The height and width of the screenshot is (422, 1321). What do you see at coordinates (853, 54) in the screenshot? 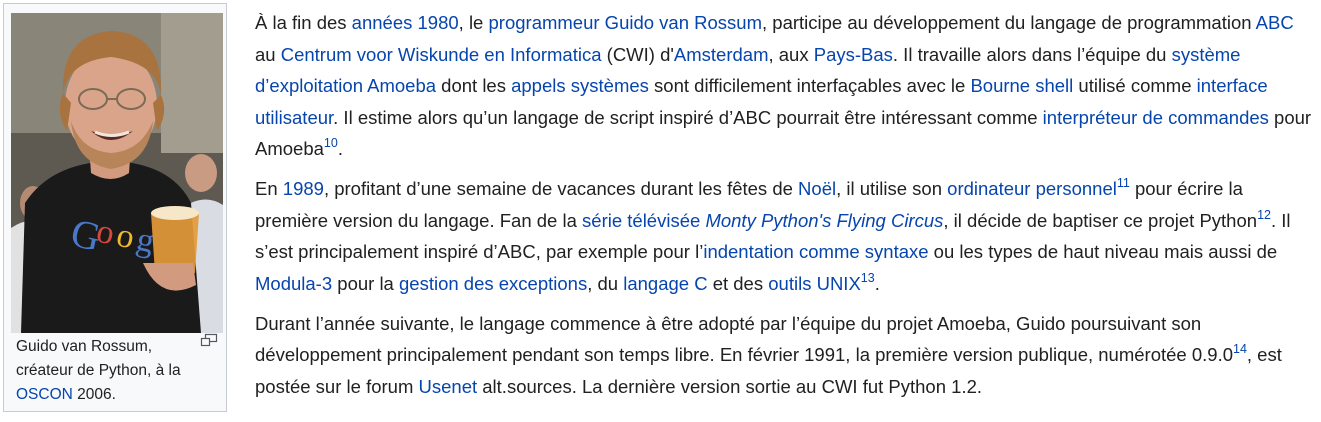
I see `article-link: Pays-Bas` at bounding box center [853, 54].